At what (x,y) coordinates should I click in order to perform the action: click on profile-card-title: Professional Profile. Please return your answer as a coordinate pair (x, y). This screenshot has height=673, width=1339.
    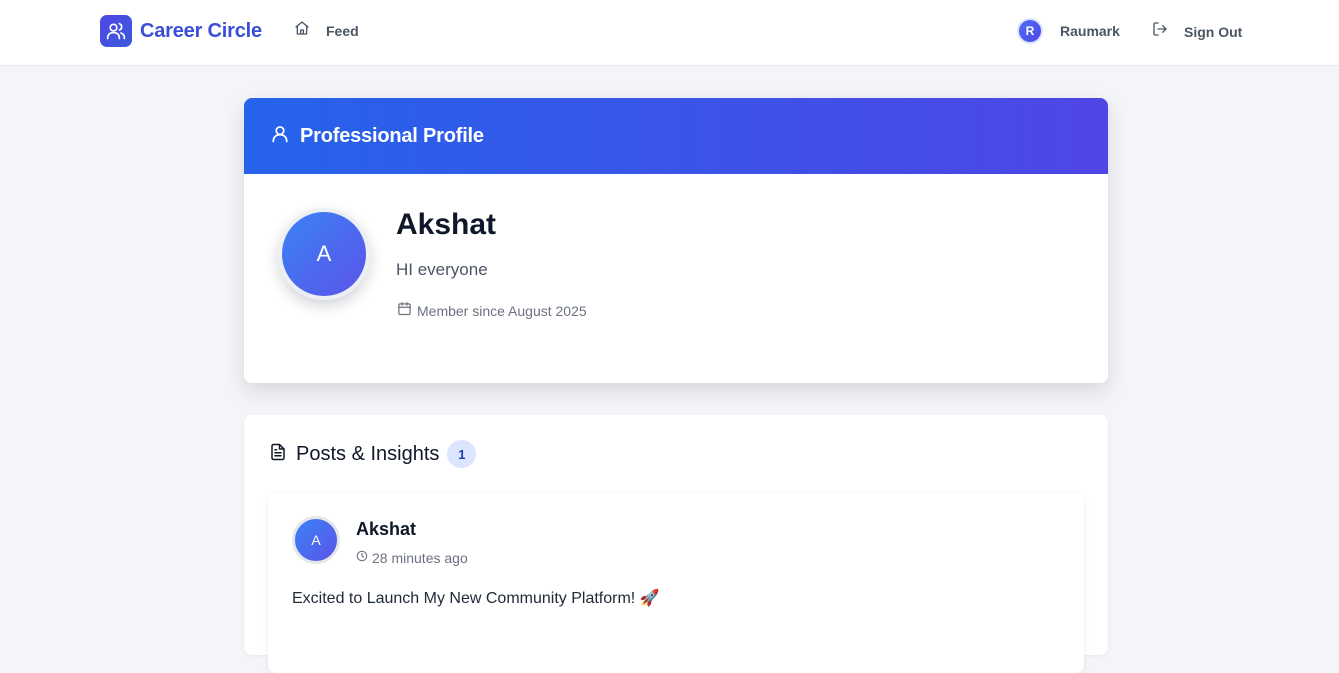
    Looking at the image, I should click on (392, 135).